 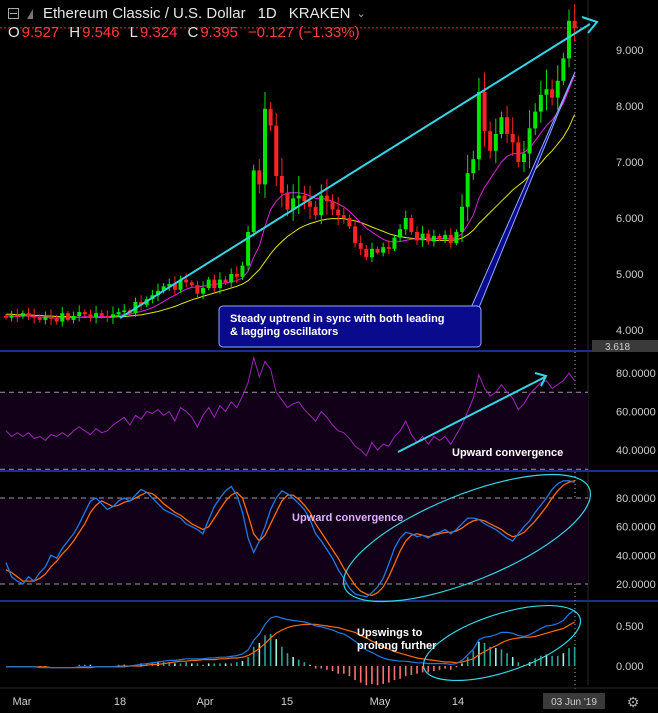 What do you see at coordinates (630, 219) in the screenshot?
I see `y-tick-label: 6.000` at bounding box center [630, 219].